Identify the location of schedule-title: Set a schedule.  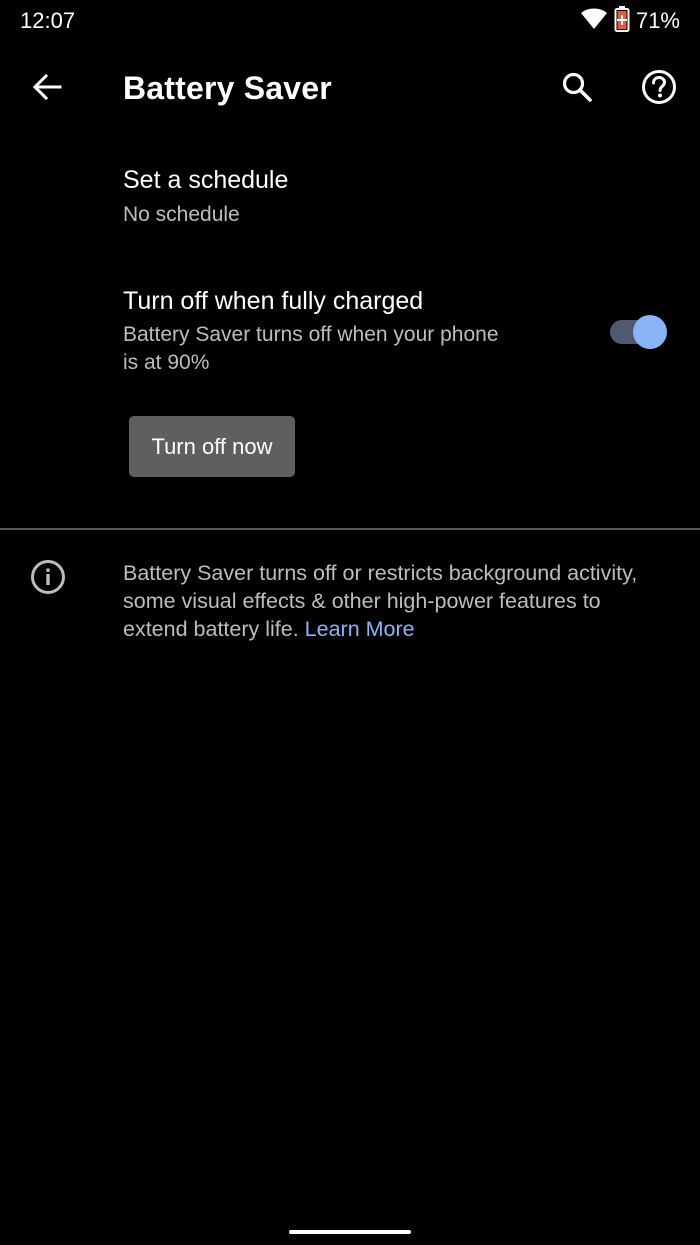
(206, 180).